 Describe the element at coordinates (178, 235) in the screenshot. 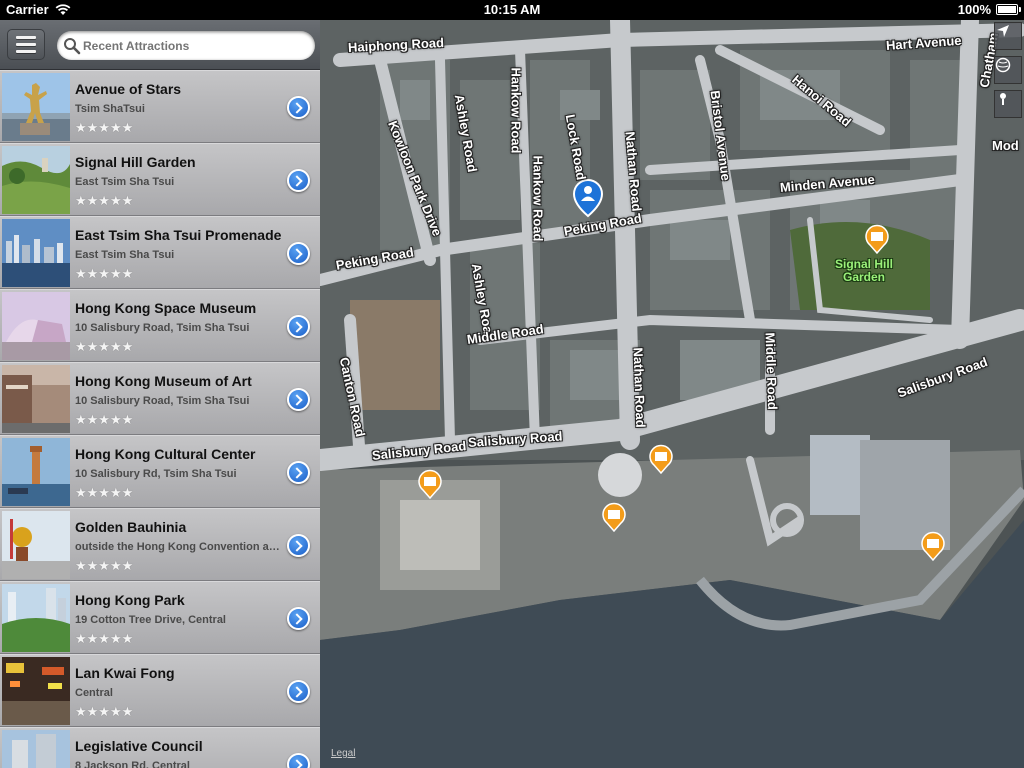

I see `item-title: East Tsim Sha Tsui Promenade` at that location.